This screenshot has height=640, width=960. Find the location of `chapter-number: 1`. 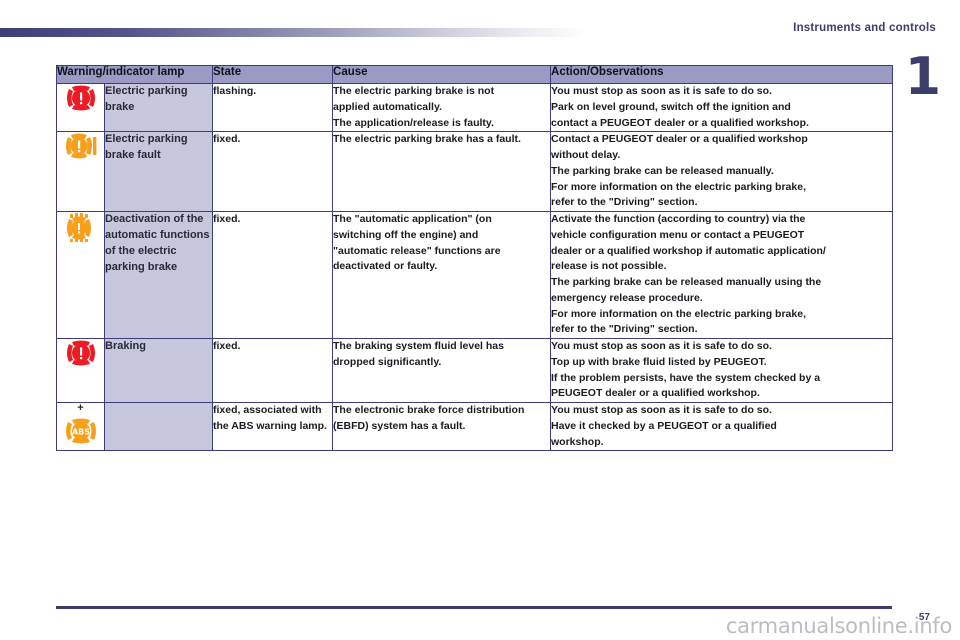

chapter-number: 1 is located at coordinates (923, 77).